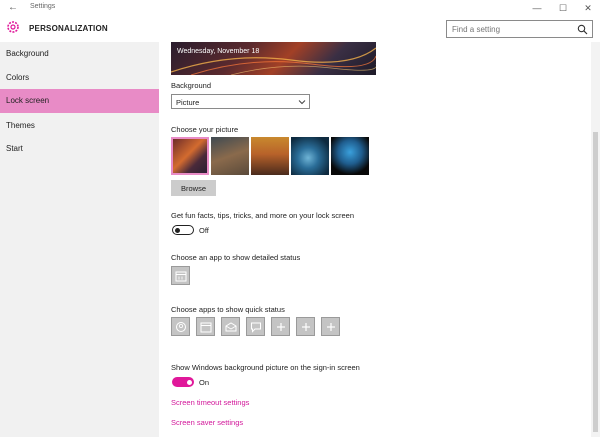  Describe the element at coordinates (207, 422) in the screenshot. I see `screen-saver-link: Screen saver settings` at that location.